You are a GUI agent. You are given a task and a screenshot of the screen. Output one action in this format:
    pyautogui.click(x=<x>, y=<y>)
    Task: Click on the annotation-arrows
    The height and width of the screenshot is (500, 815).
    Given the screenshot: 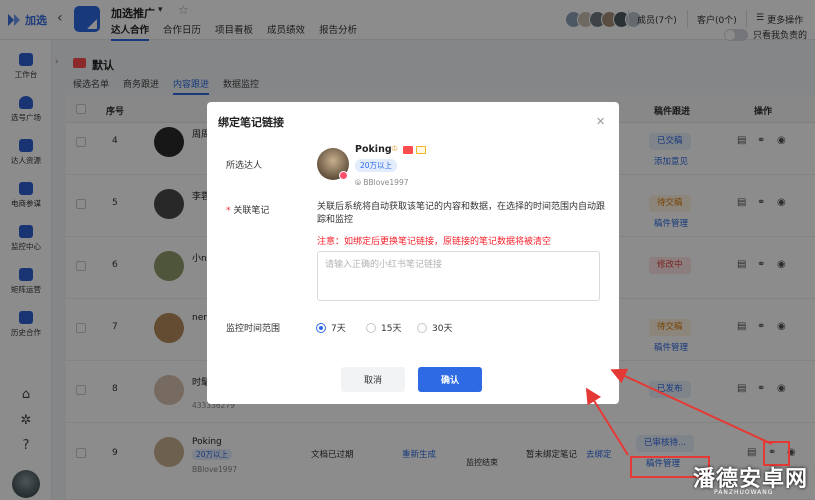 What is the action you would take?
    pyautogui.click(x=679, y=412)
    